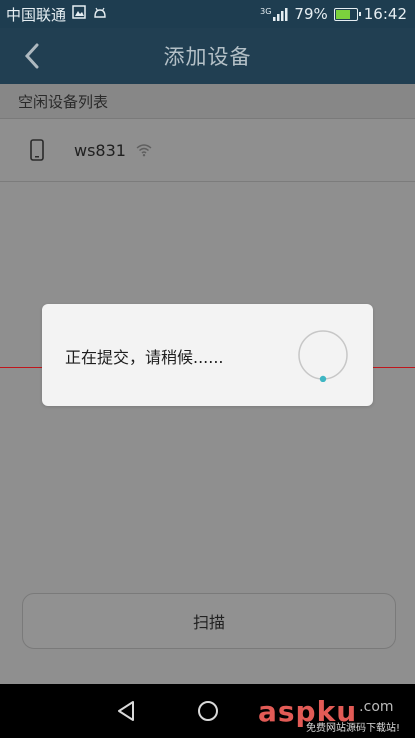  Describe the element at coordinates (207, 14) in the screenshot. I see `status-bar: 中国联通 3G 79% 16:42` at that location.